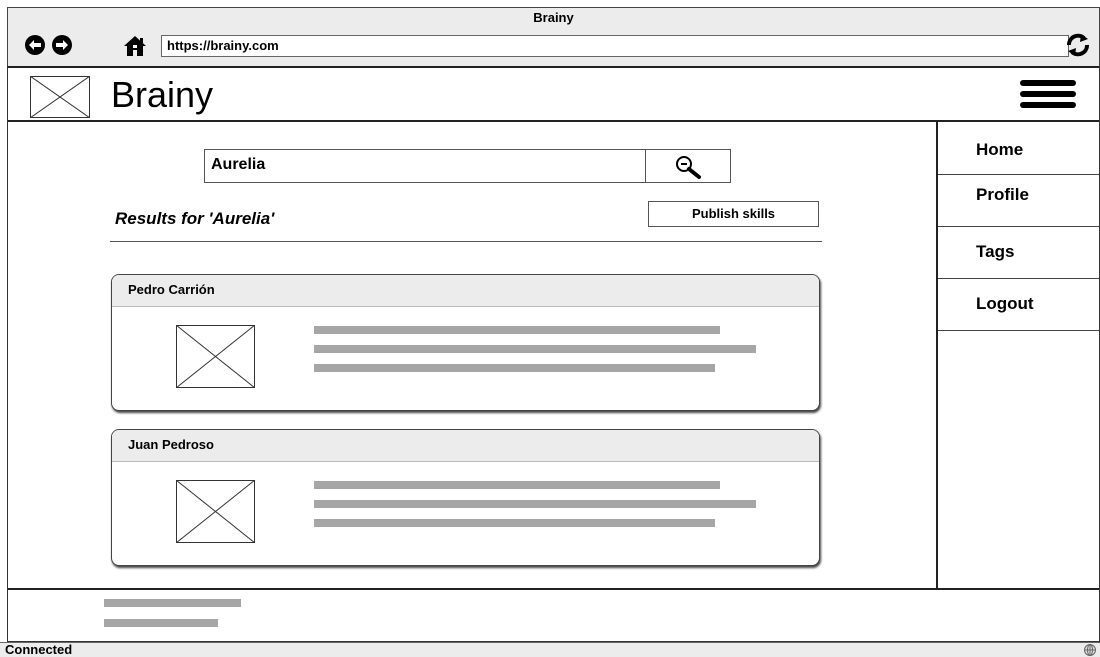 This screenshot has height=657, width=1100. What do you see at coordinates (62, 45) in the screenshot?
I see `forward-icon` at bounding box center [62, 45].